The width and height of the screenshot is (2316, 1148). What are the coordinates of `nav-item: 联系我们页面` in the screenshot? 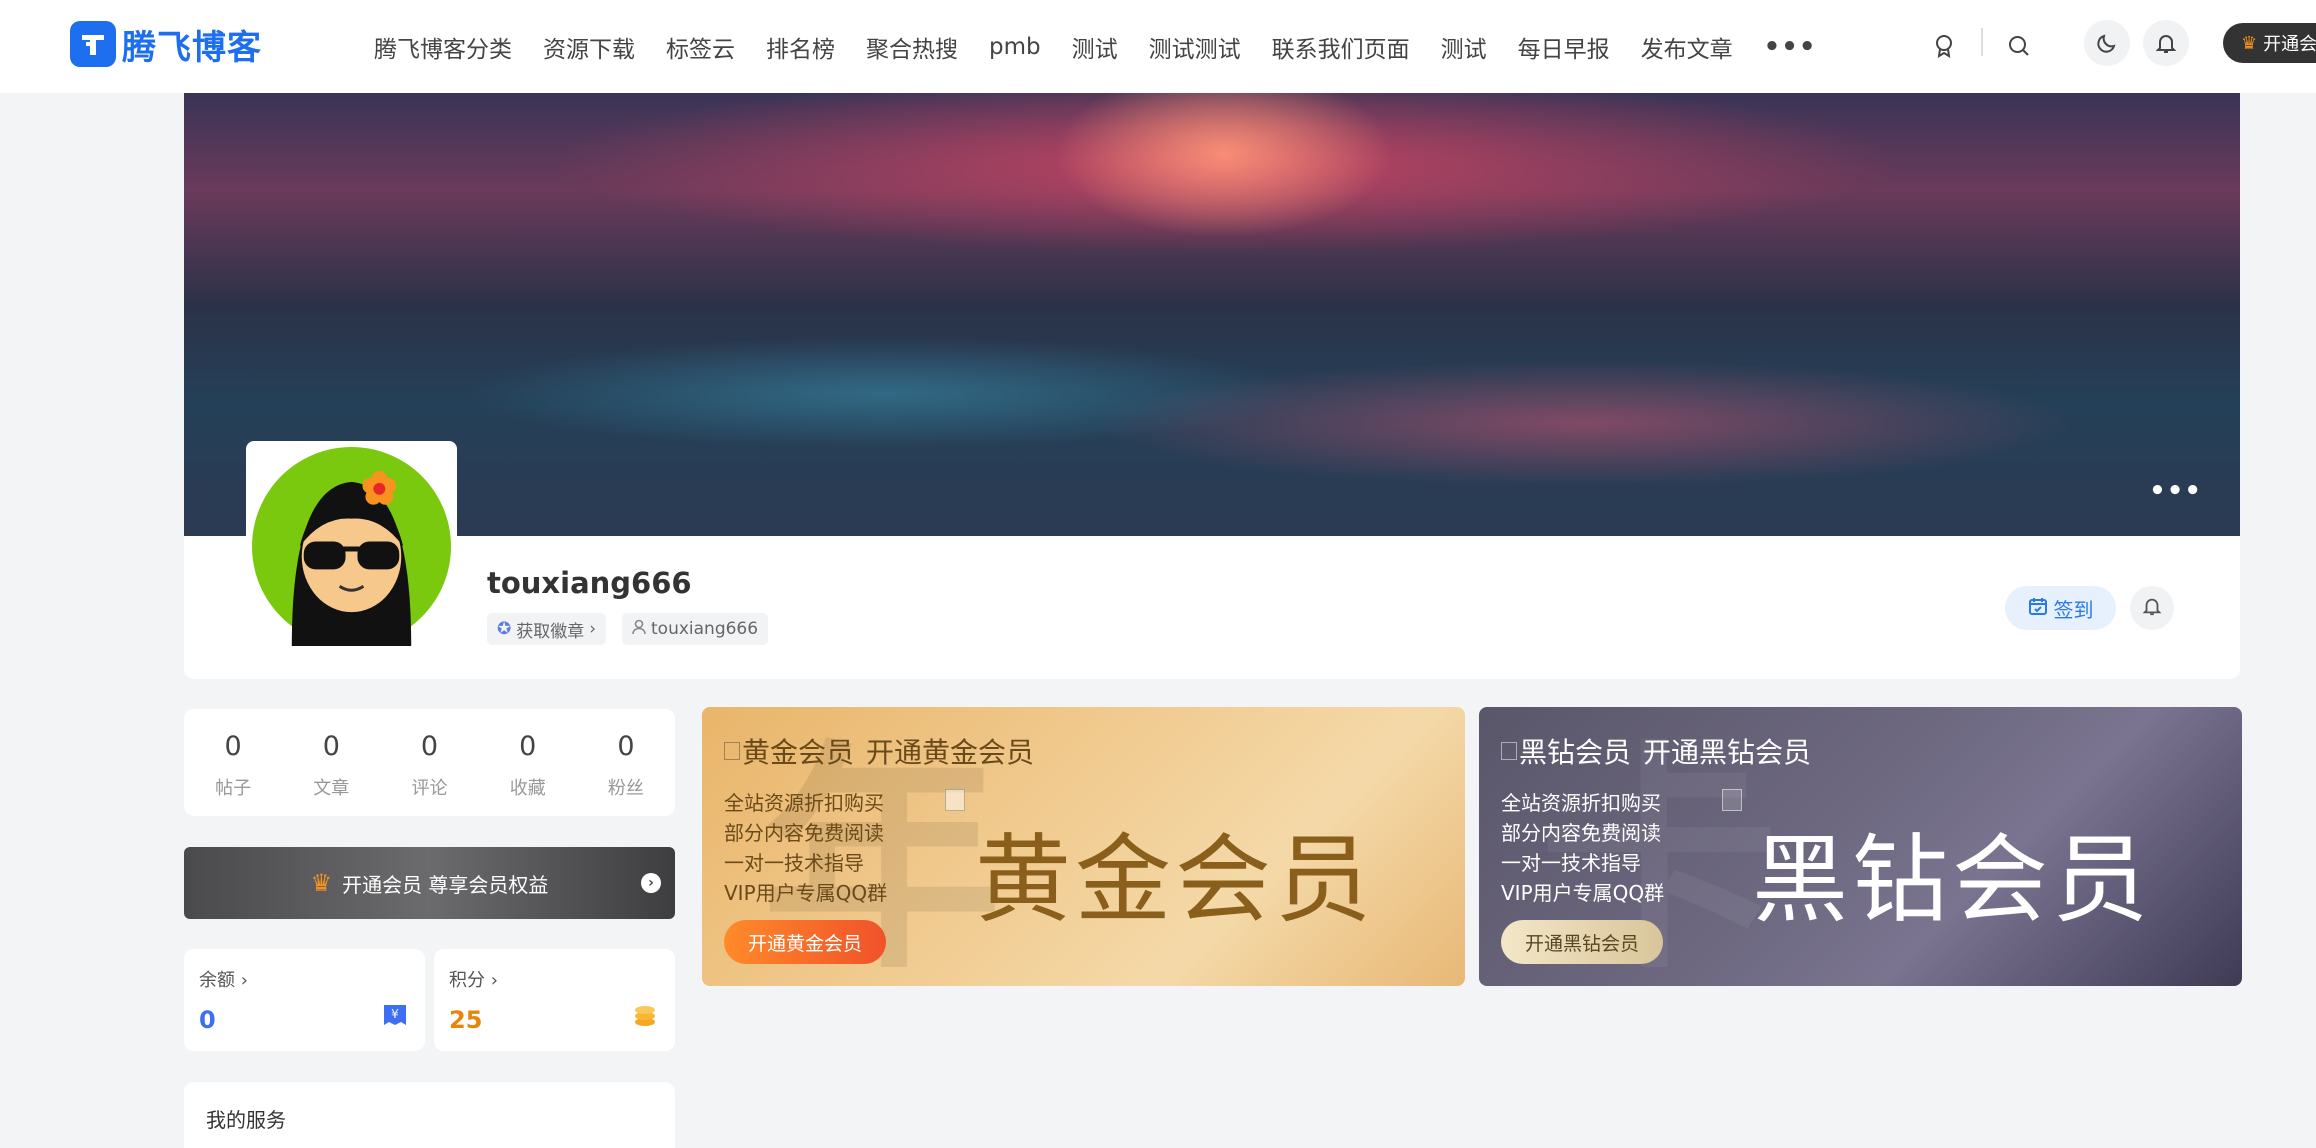 It's located at (1341, 47).